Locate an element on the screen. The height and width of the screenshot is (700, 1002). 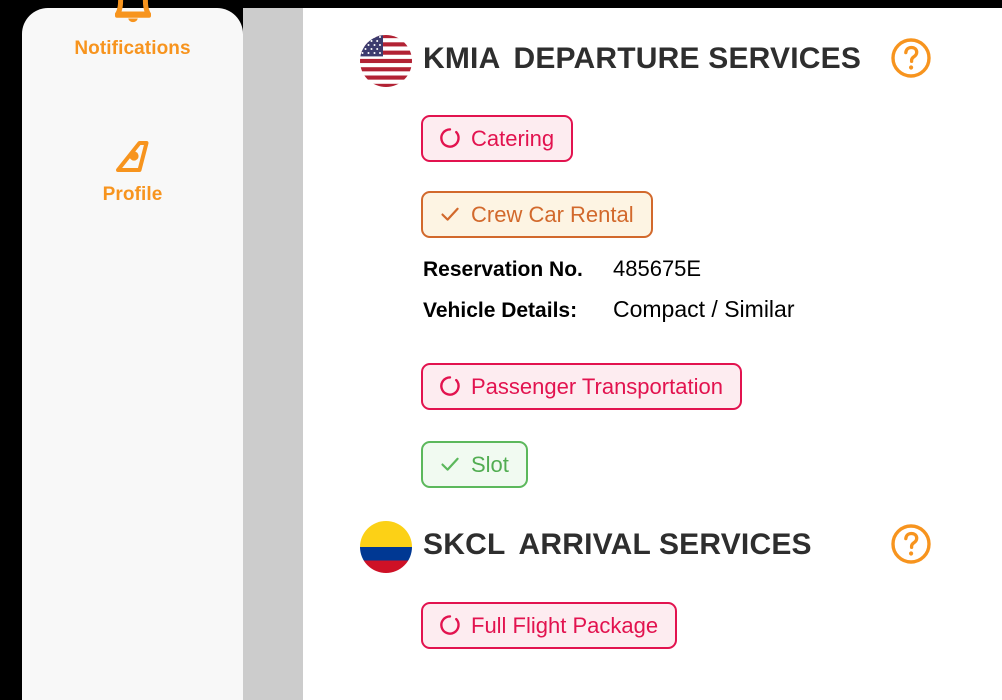
arrival-airport-code: SKCL is located at coordinates (464, 544).